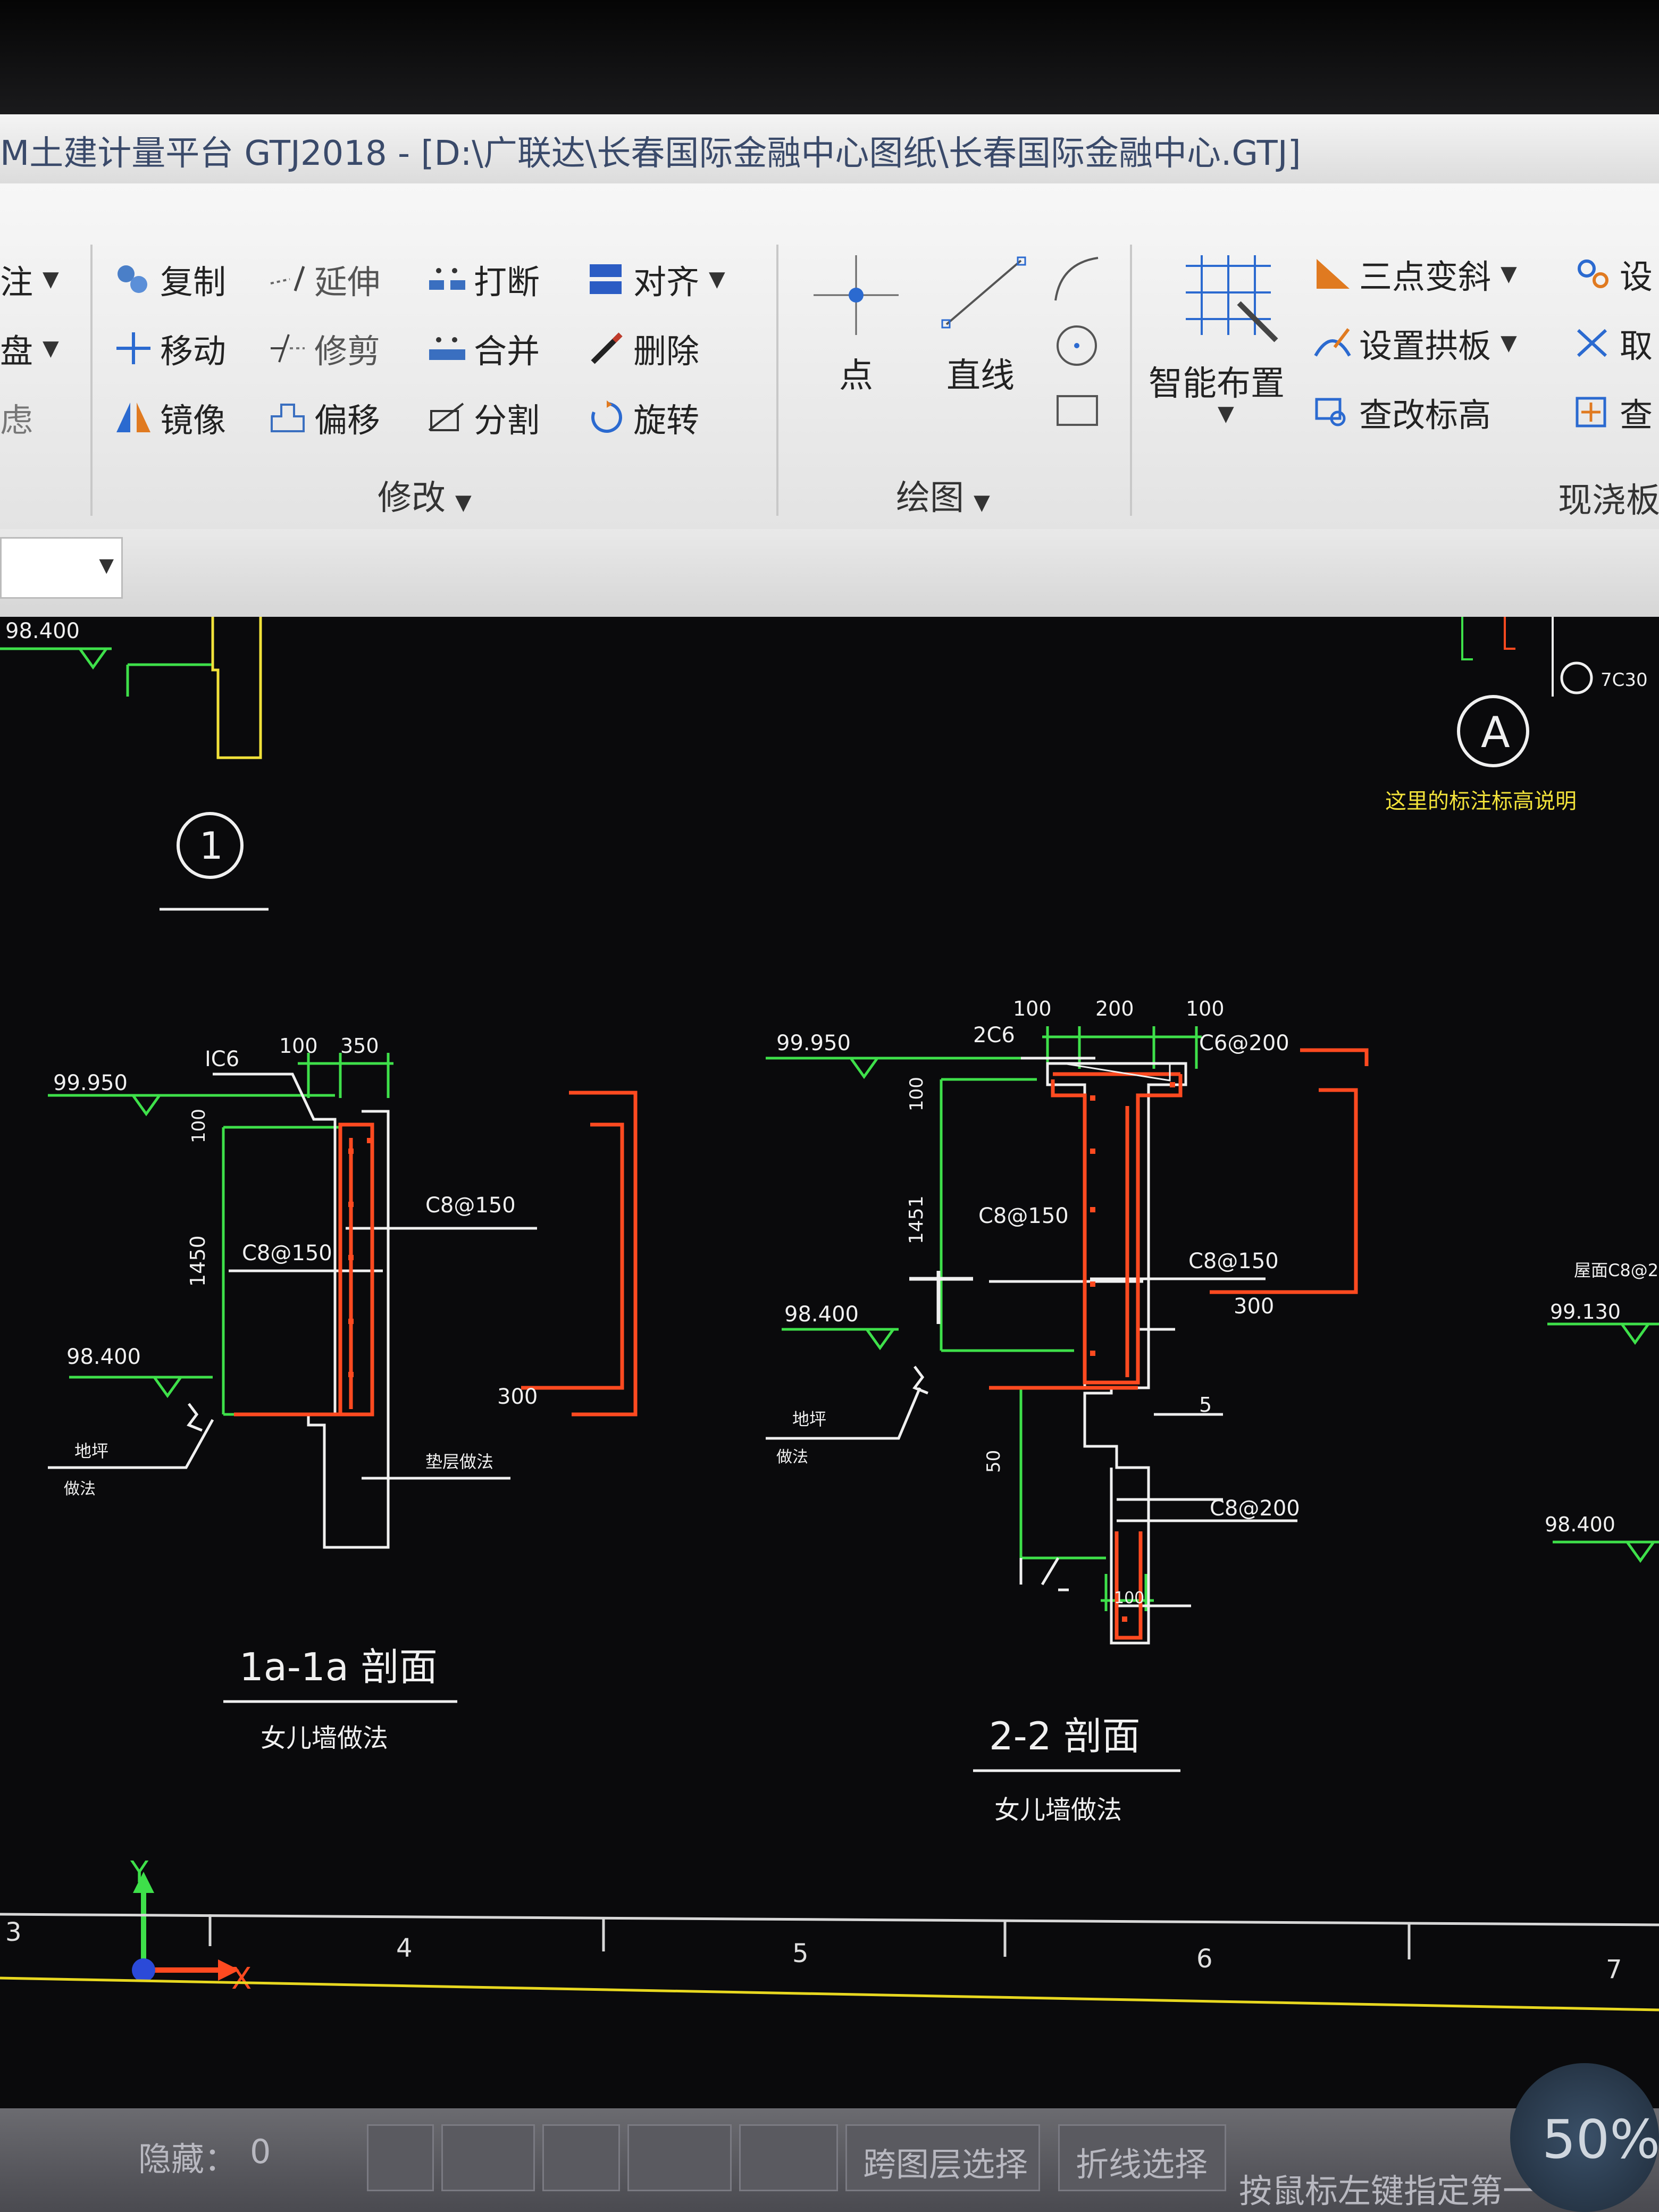 Image resolution: width=1659 pixels, height=2212 pixels. I want to click on elevation-label: 98.400, so click(1580, 1524).